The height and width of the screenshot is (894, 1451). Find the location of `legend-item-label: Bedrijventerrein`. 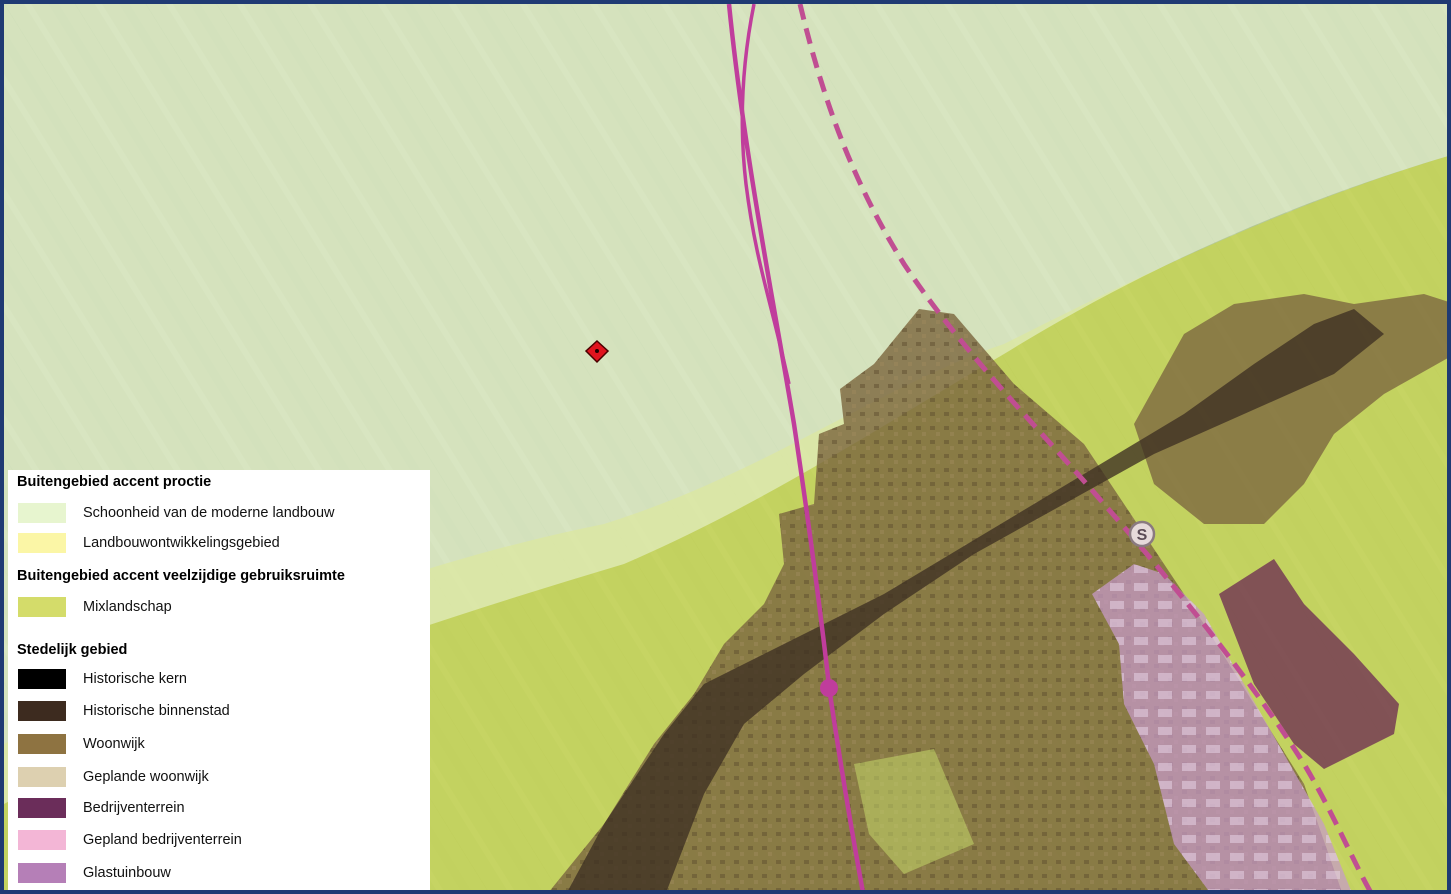

legend-item-label: Bedrijventerrein is located at coordinates (134, 808).